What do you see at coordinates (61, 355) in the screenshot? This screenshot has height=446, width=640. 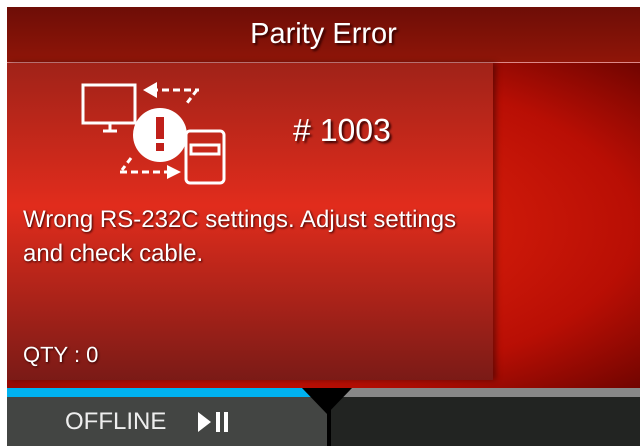 I see `quantity-label: QTY : 0` at bounding box center [61, 355].